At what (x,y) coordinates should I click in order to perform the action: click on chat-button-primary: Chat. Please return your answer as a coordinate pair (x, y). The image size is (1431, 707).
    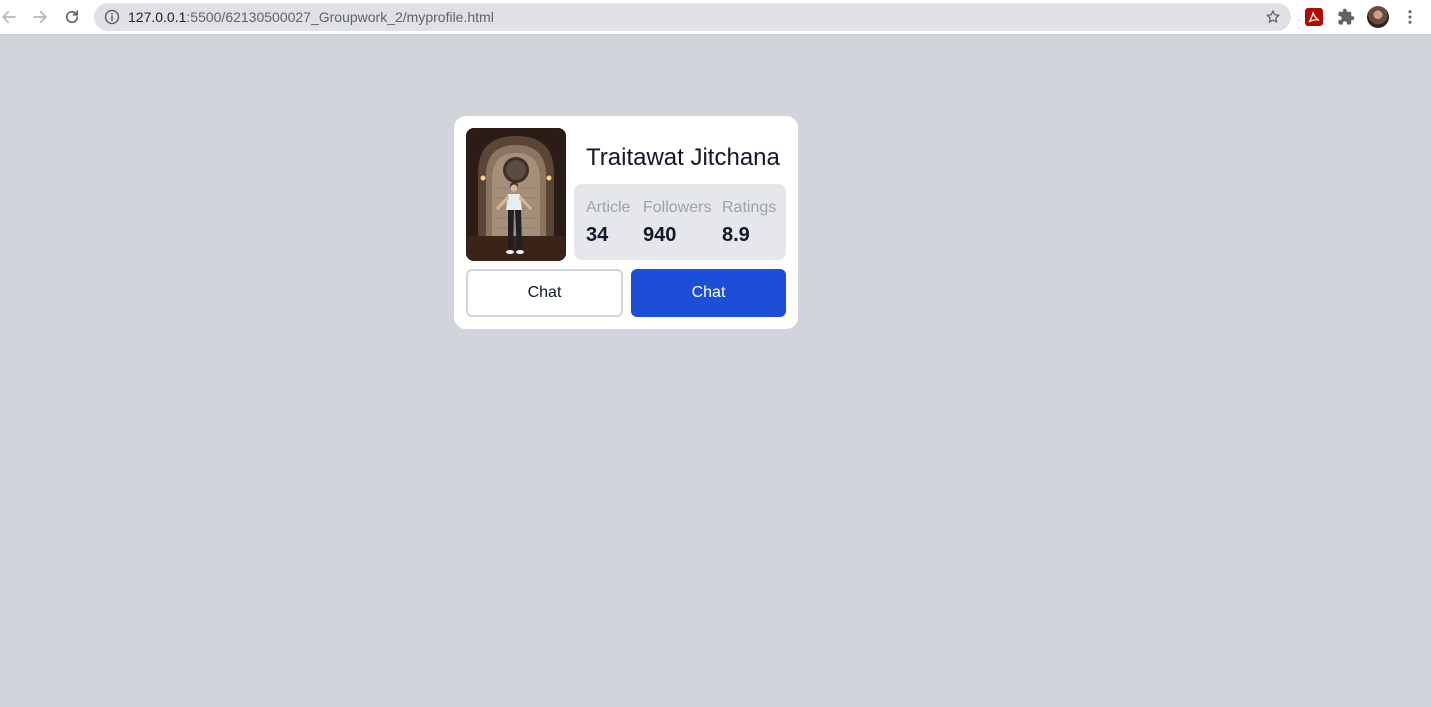
    Looking at the image, I should click on (708, 293).